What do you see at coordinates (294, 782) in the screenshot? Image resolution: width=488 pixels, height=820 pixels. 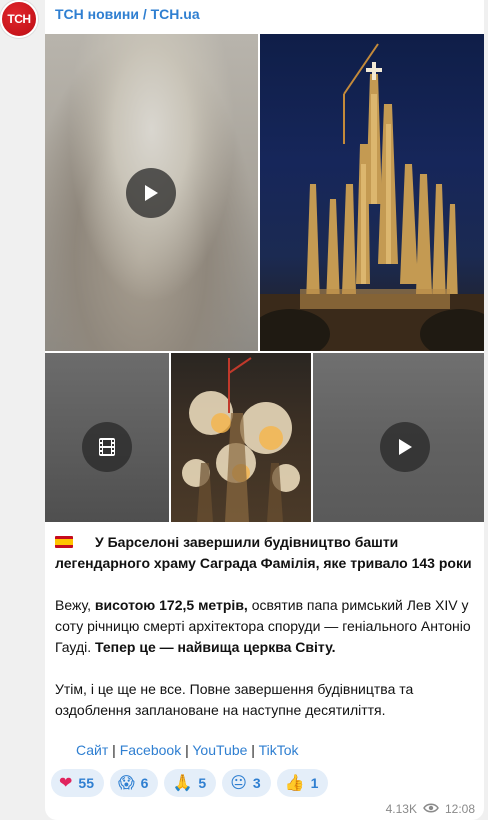 I see `thumbs-up-icon: 👍` at bounding box center [294, 782].